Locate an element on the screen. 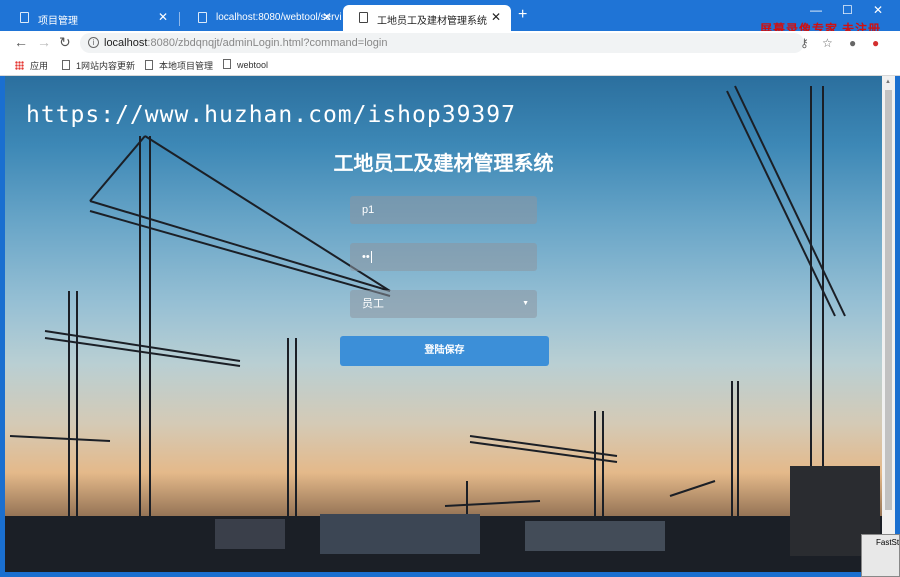  bookmark-site-update: 1网站内容更新 is located at coordinates (98, 65).